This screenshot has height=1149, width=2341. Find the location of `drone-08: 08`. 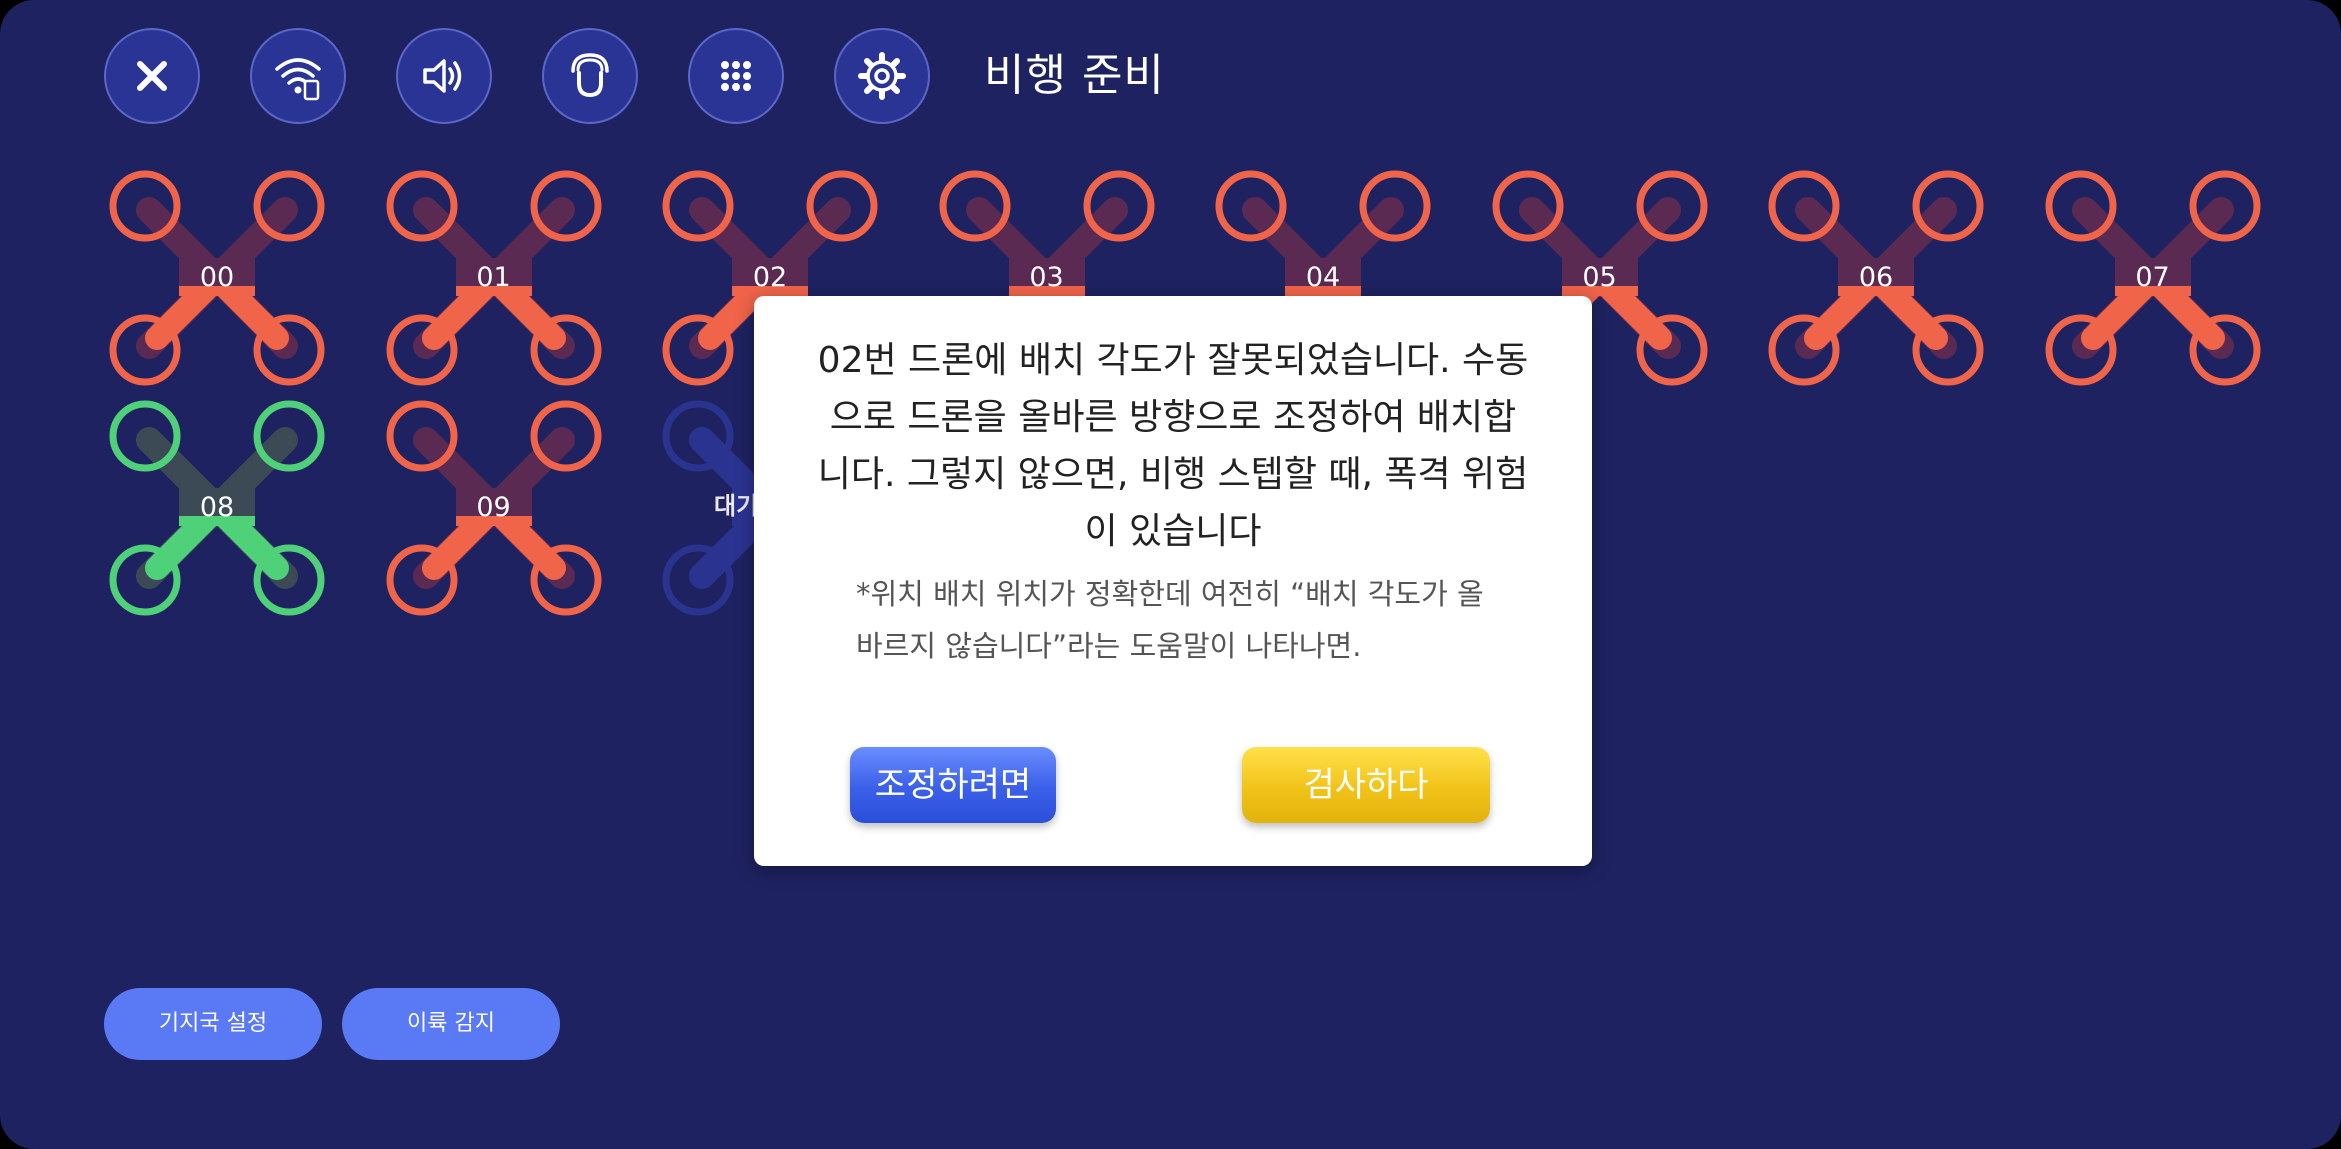

drone-08: 08 is located at coordinates (217, 508).